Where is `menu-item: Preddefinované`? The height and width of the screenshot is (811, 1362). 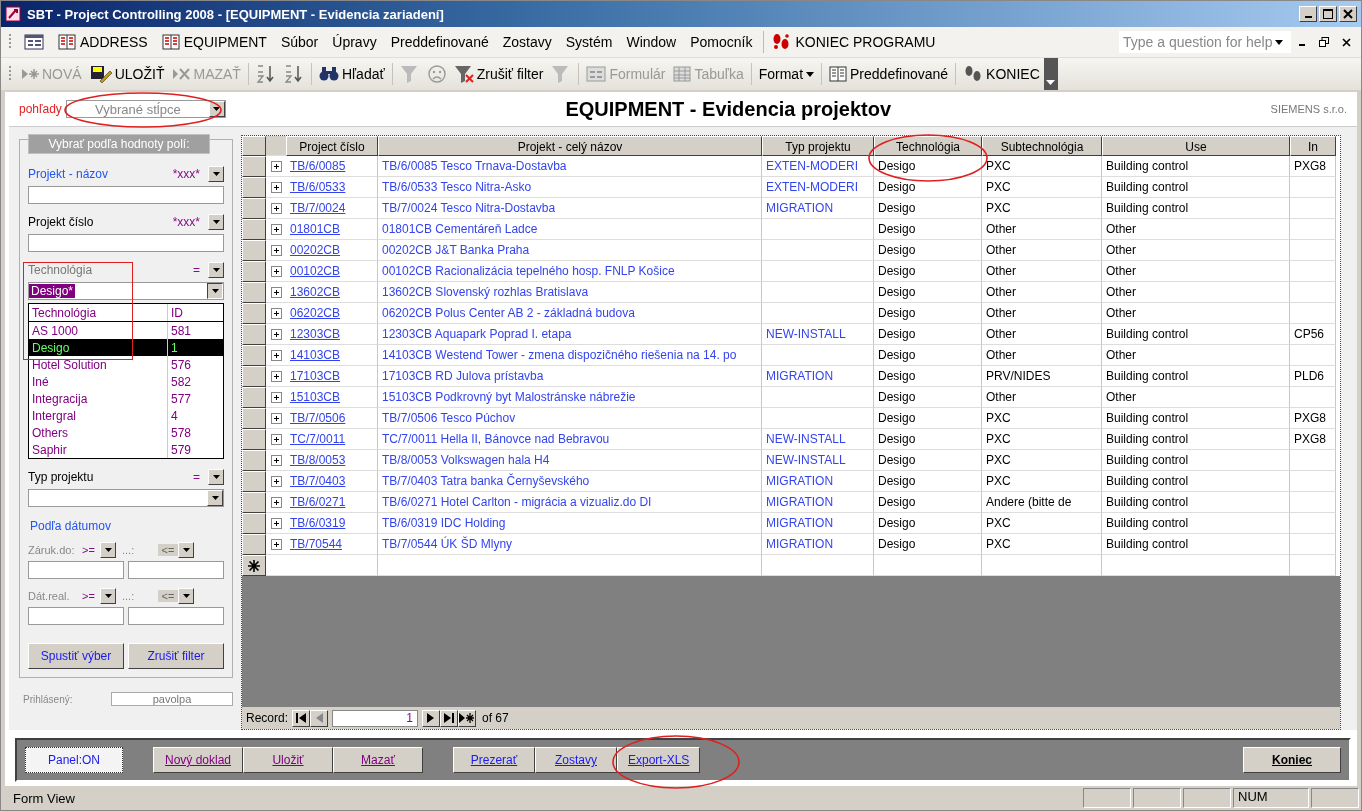 menu-item: Preddefinované is located at coordinates (439, 42).